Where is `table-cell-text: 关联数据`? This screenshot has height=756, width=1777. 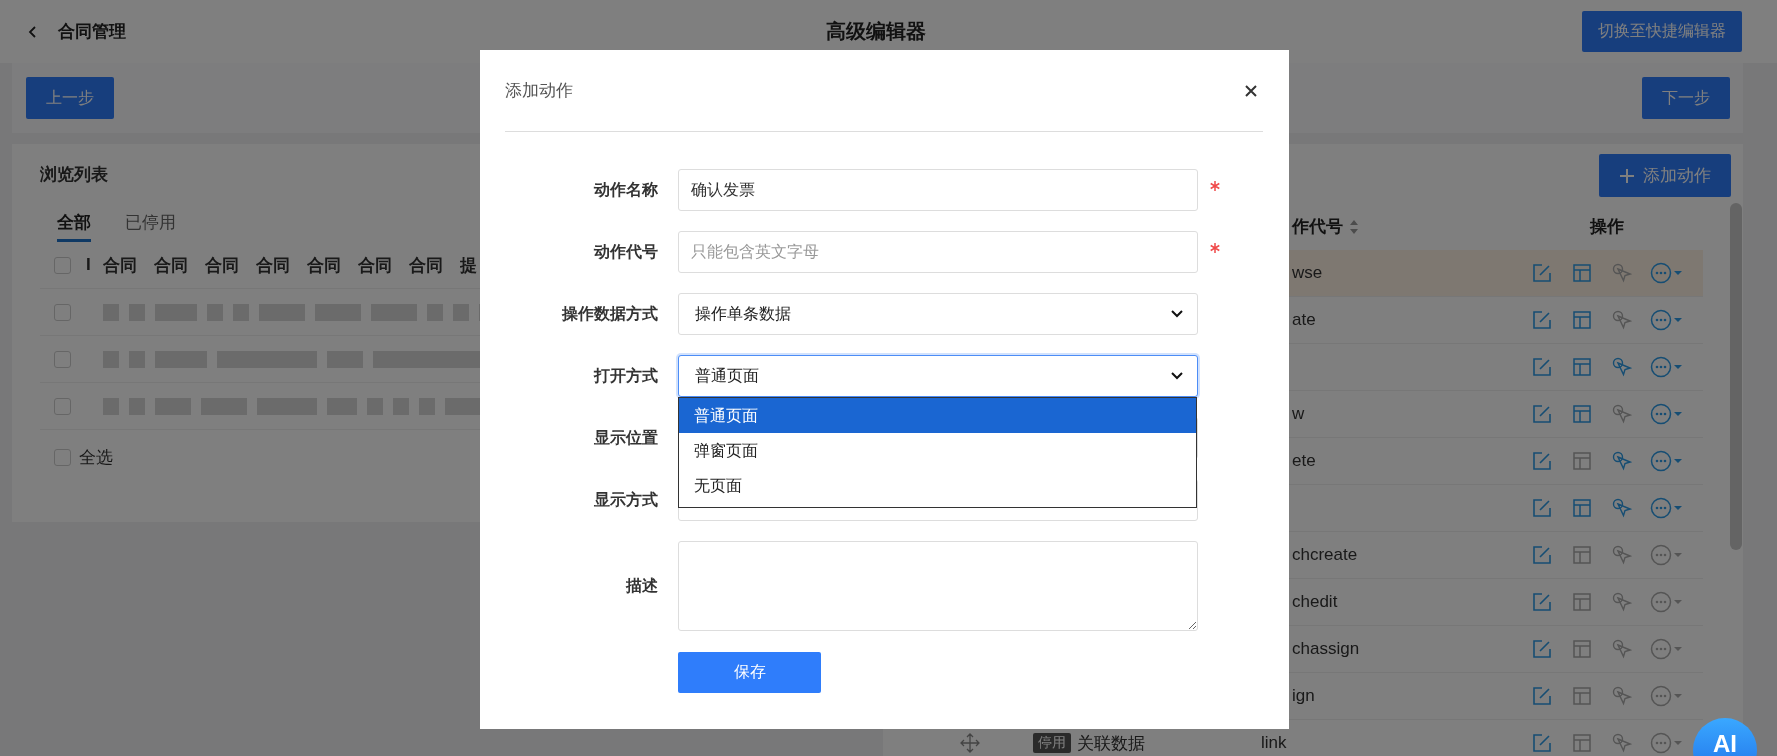
table-cell-text: 关联数据 is located at coordinates (1111, 743).